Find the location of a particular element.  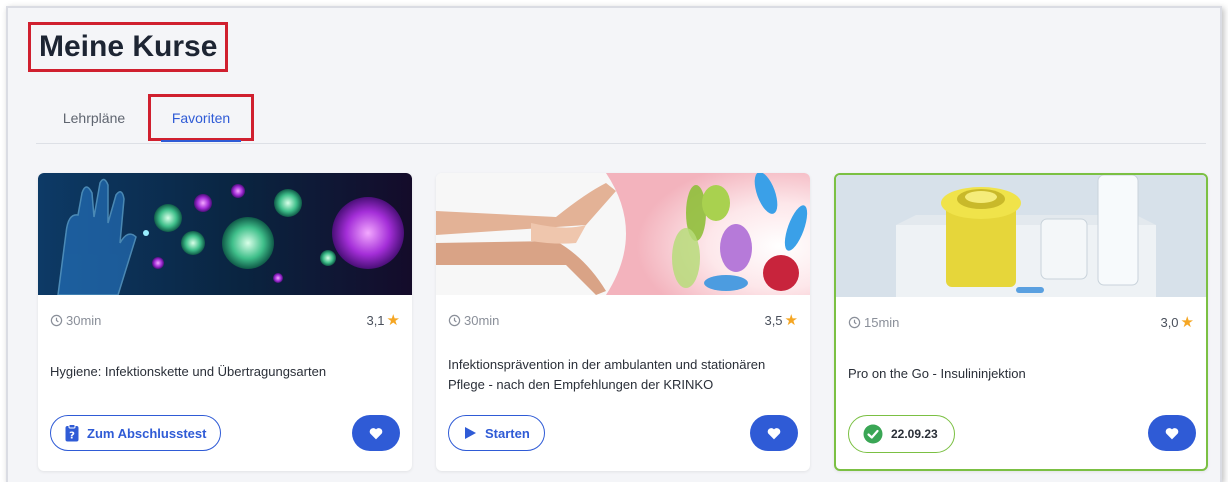

page-title: Meine Kurse is located at coordinates (128, 47).